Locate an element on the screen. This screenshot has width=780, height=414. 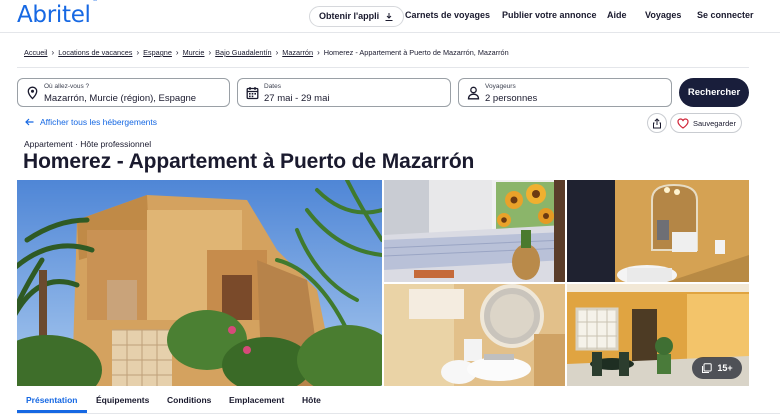
photo-gallery-icon is located at coordinates (707, 367).